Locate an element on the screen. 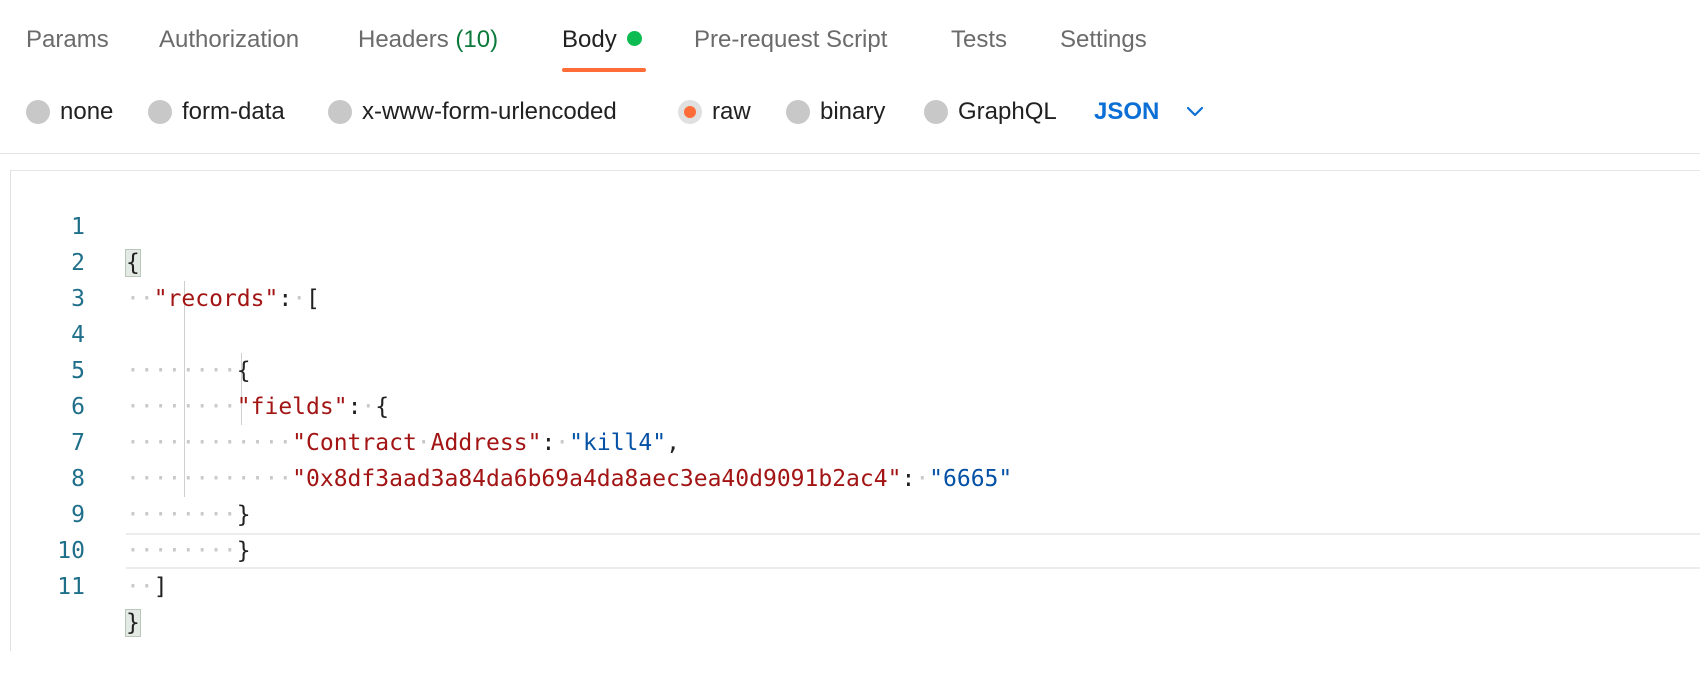 Image resolution: width=1700 pixels, height=677 pixels. chevron-down-icon is located at coordinates (1195, 111).